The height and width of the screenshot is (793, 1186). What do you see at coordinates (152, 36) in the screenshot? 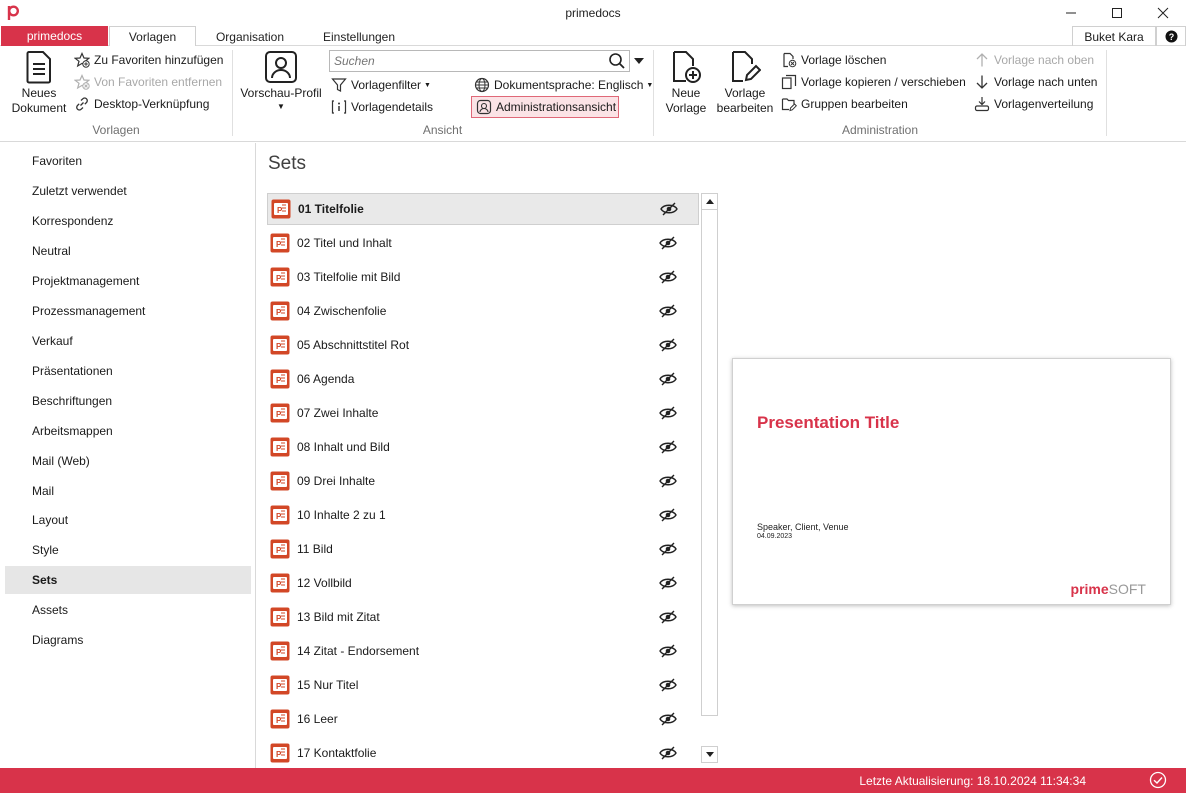
I see `tab-vorlagen: Vorlagen` at bounding box center [152, 36].